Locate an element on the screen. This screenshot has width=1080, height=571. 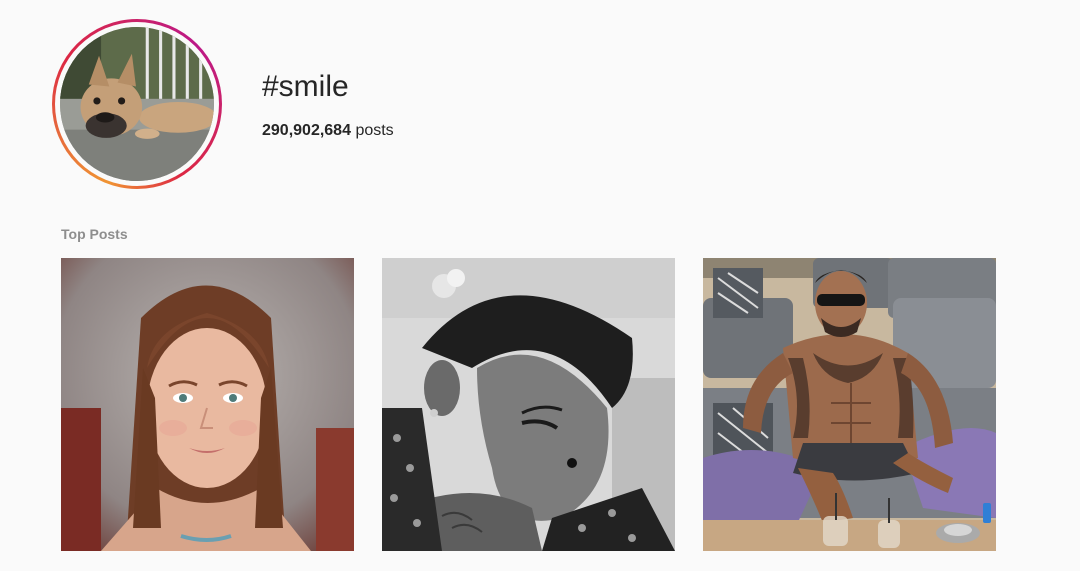
post-count-number: 290,902,684 is located at coordinates (306, 130).